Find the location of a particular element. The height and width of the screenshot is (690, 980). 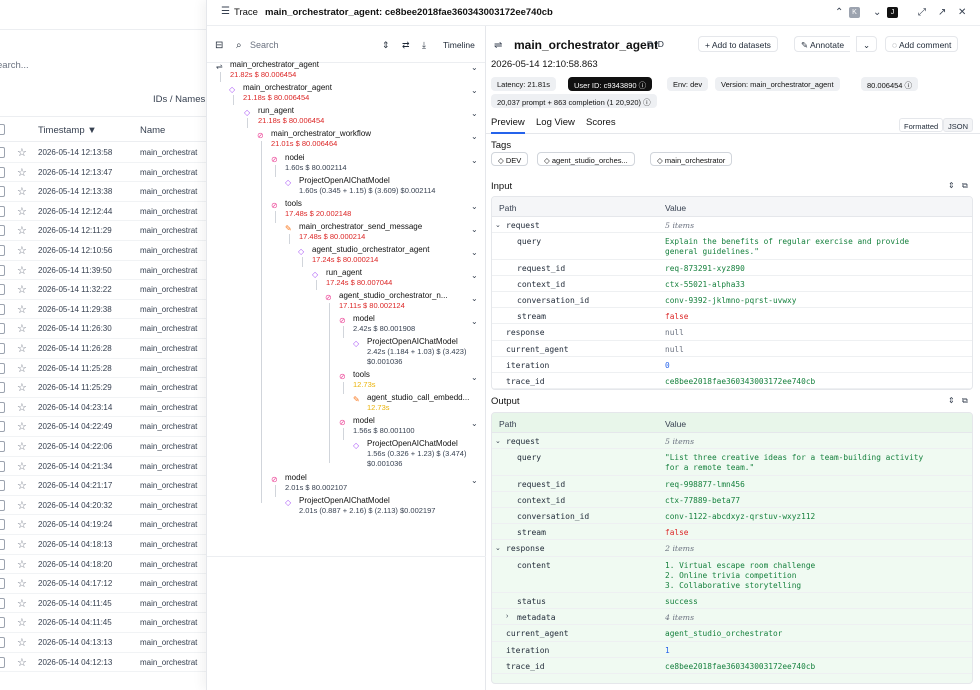

table-row: ☆ 2026-05-14 04:18:13 main_orchestrat is located at coordinates (103, 545).